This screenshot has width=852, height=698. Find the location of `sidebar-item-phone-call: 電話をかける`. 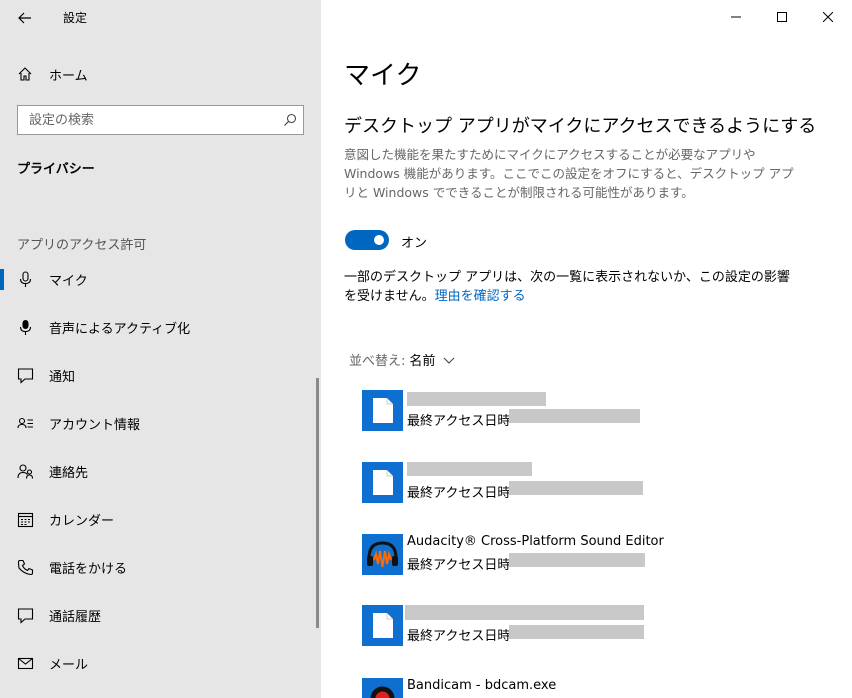

sidebar-item-phone-call: 電話をかける is located at coordinates (159, 567).